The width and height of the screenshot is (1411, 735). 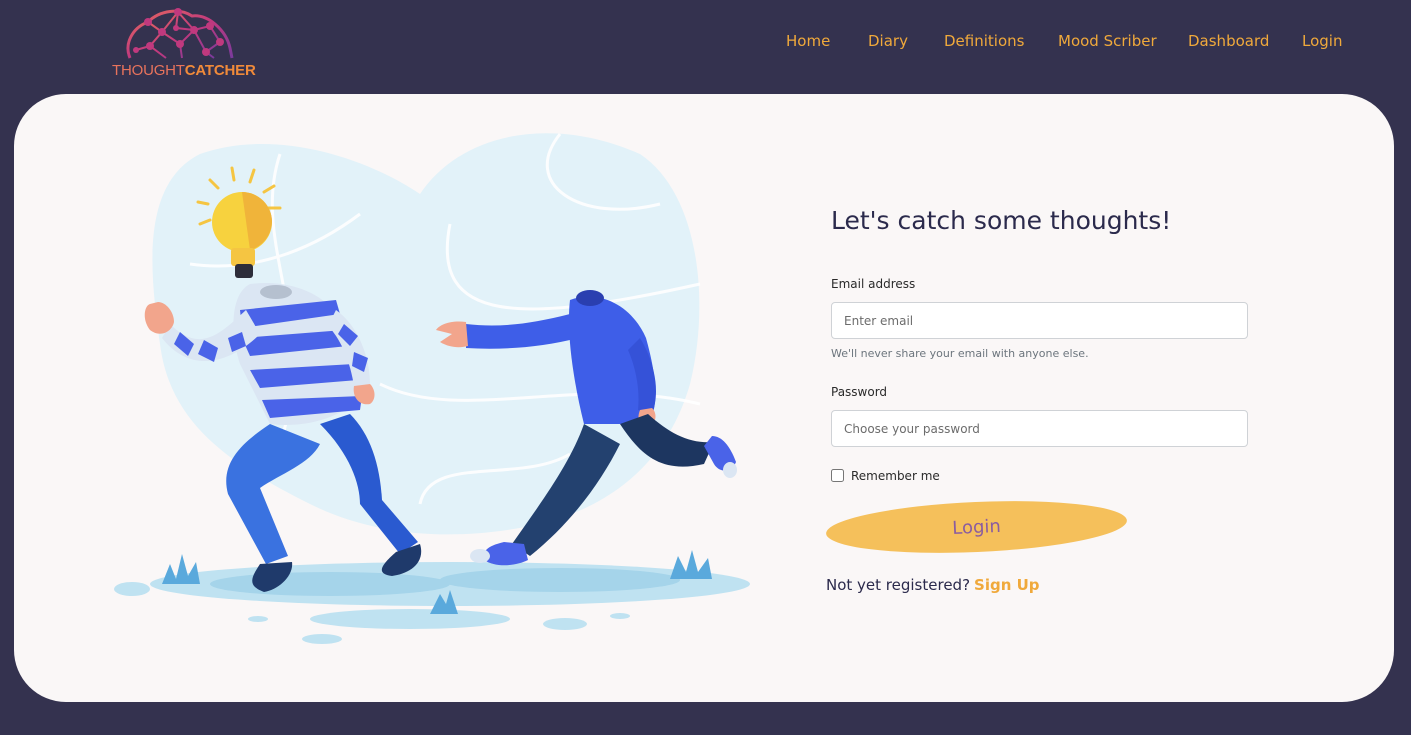 I want to click on logo-text-catcher: CATCHER, so click(x=220, y=70).